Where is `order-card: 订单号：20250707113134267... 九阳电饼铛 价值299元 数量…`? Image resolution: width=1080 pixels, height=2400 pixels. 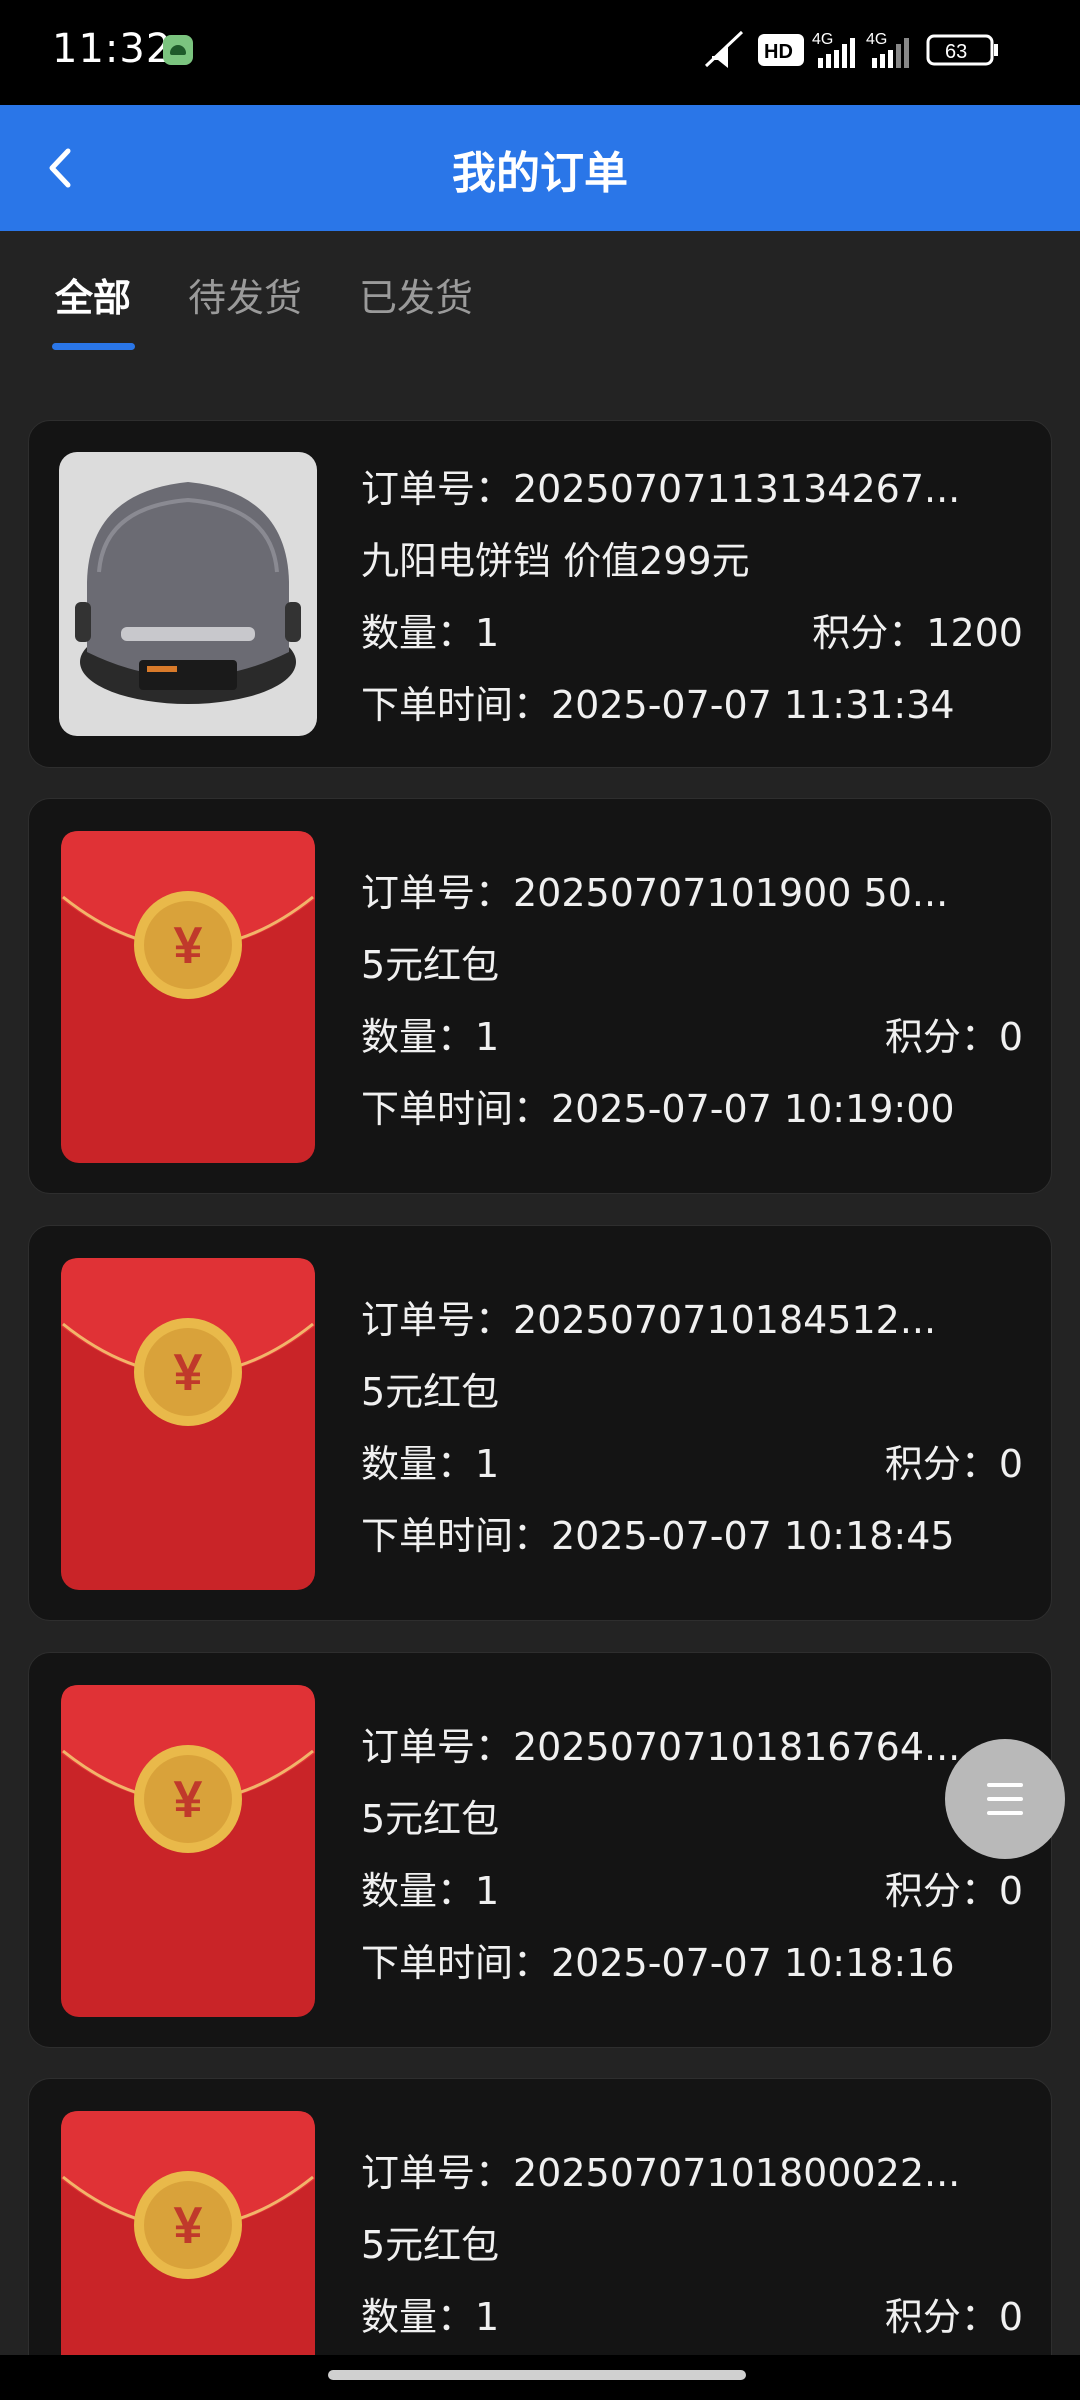 order-card: 订单号：20250707113134267... 九阳电饼铛 价值299元 数量… is located at coordinates (540, 594).